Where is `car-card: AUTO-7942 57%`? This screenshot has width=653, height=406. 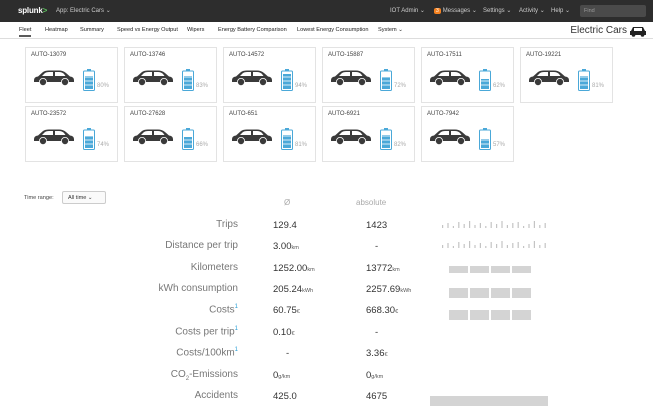
car-card: AUTO-7942 57% is located at coordinates (467, 134).